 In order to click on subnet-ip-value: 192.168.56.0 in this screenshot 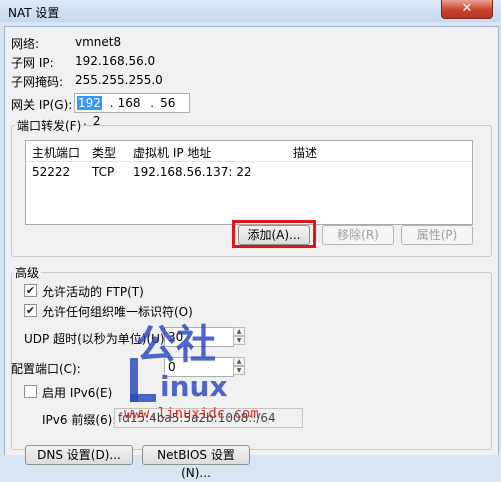, I will do `click(115, 61)`.